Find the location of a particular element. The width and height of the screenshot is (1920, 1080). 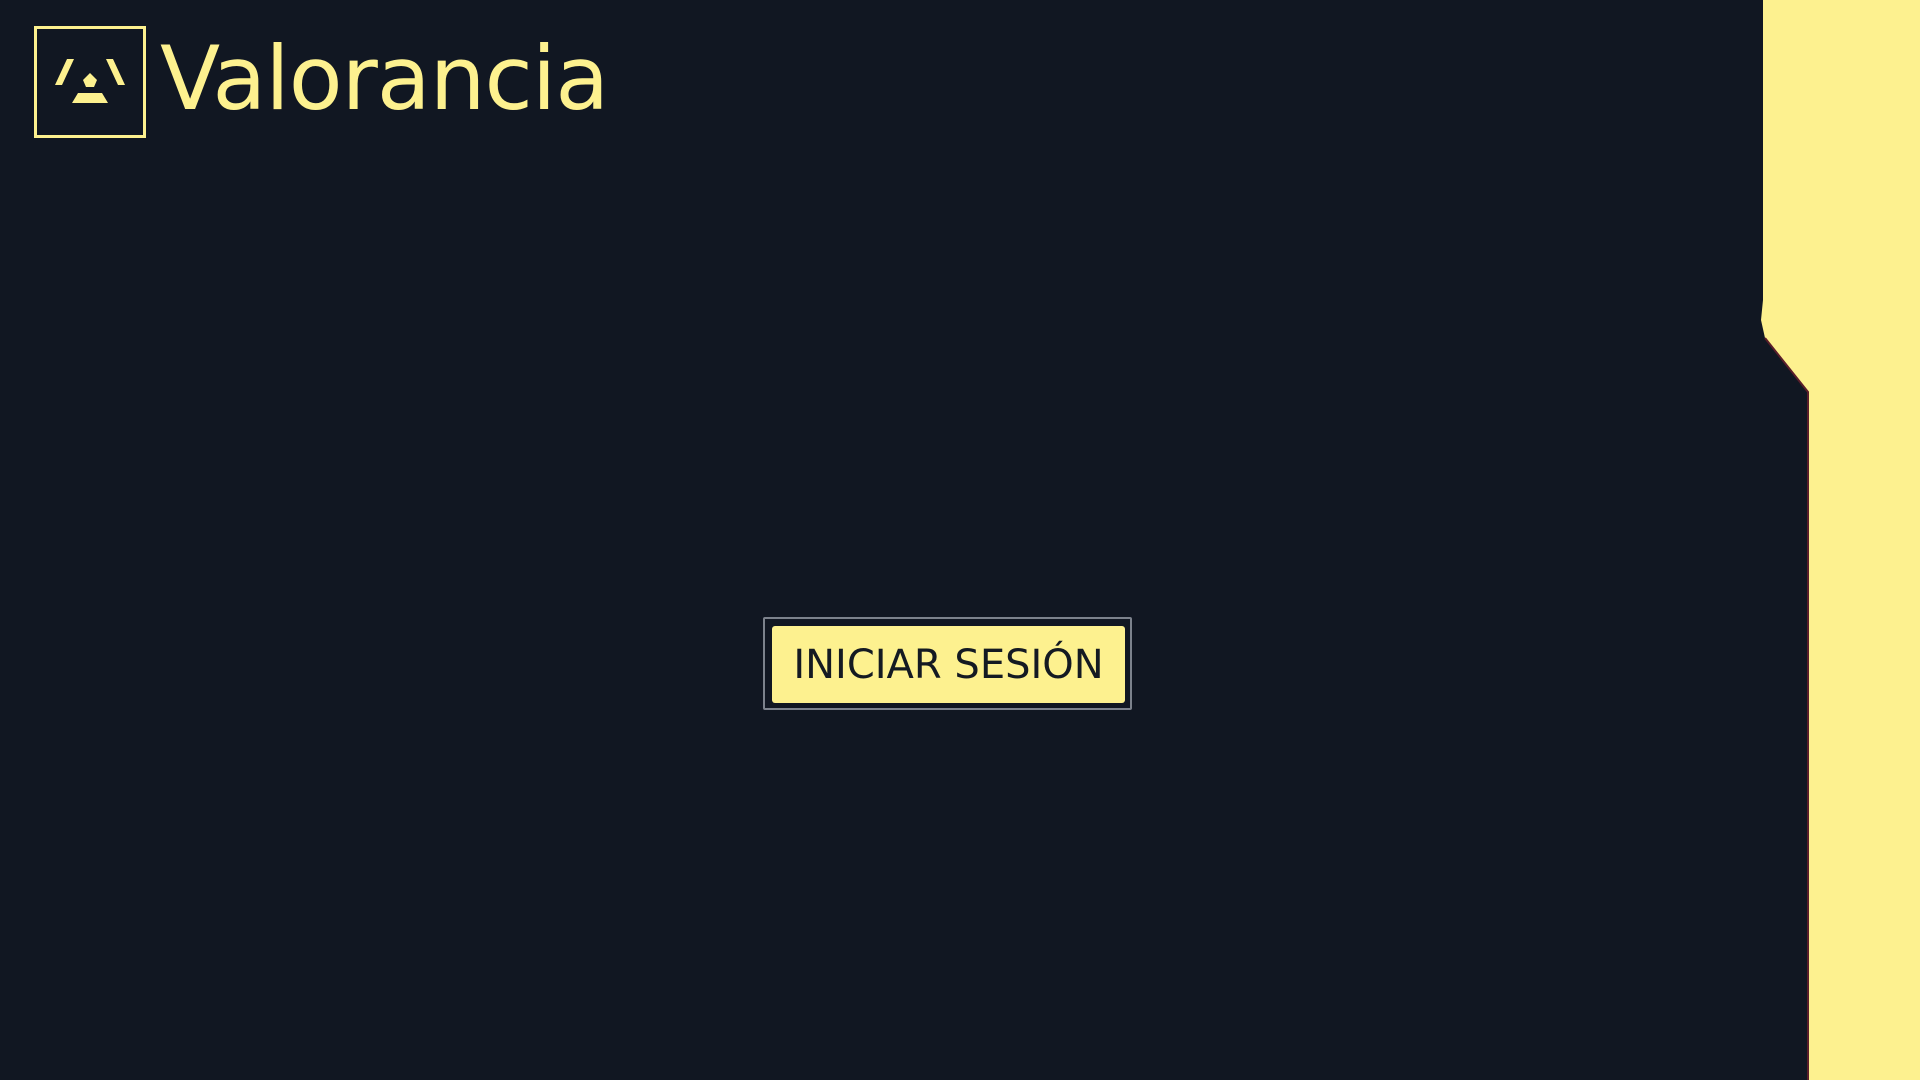

login-button: INICIAR SESIÓN is located at coordinates (948, 664).